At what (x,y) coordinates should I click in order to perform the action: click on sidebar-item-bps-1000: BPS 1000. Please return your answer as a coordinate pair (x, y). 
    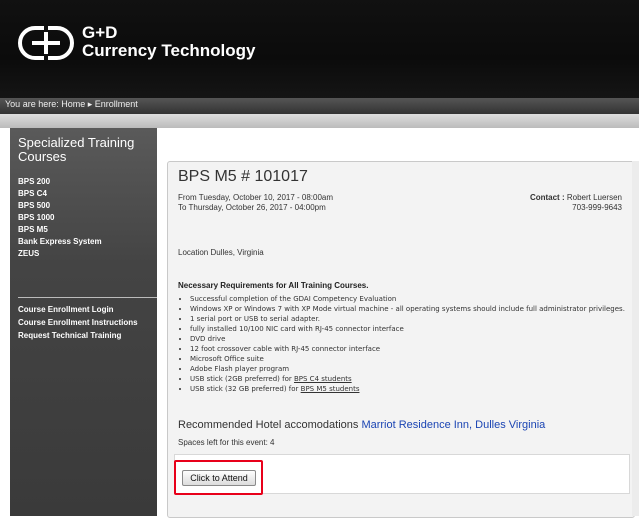
    Looking at the image, I should click on (60, 218).